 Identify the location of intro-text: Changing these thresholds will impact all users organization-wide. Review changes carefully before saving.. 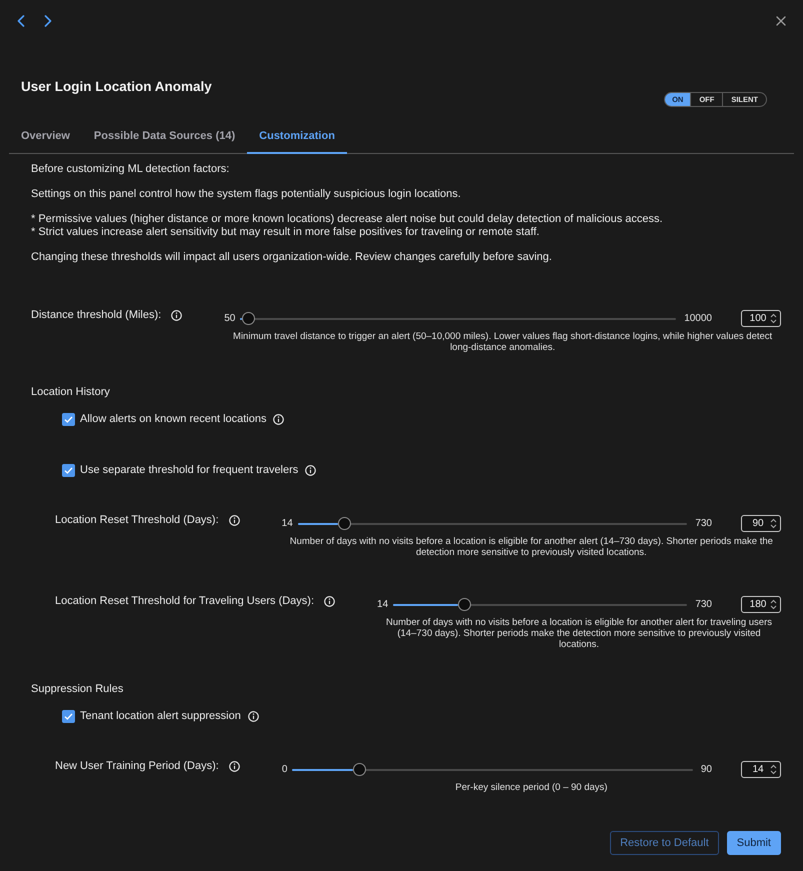
(292, 257).